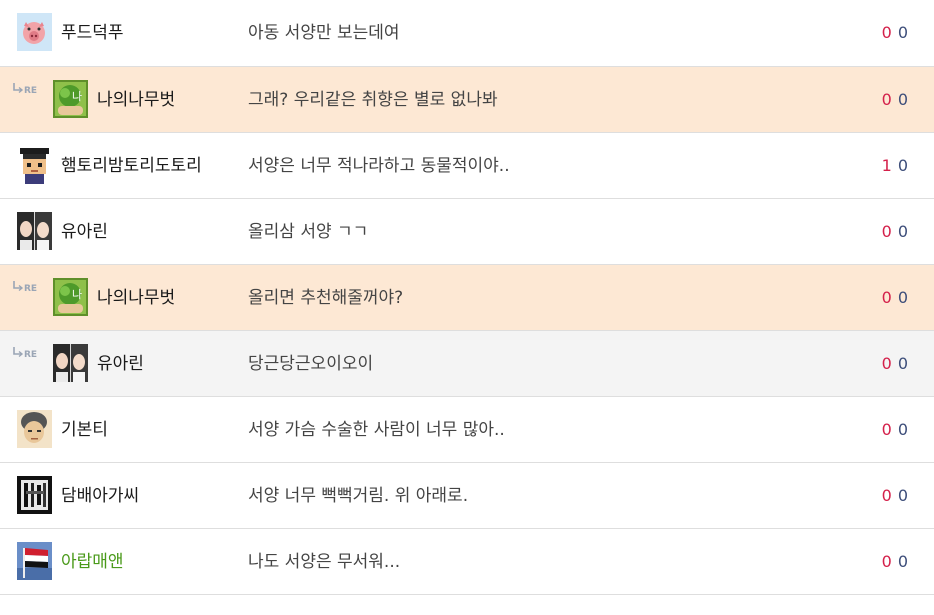 This screenshot has width=934, height=615. I want to click on comment-row: 햄토리밤토리도토리 서양은 너무 적나라하고 동물적이야.. 1 0, so click(467, 166).